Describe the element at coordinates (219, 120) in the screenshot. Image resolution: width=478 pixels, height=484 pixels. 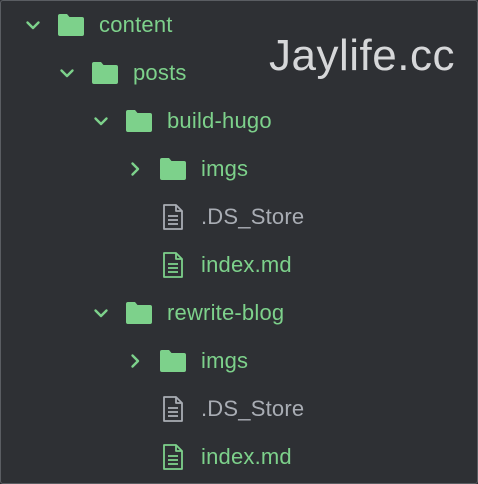
I see `tree-item-label: build-hugo` at that location.